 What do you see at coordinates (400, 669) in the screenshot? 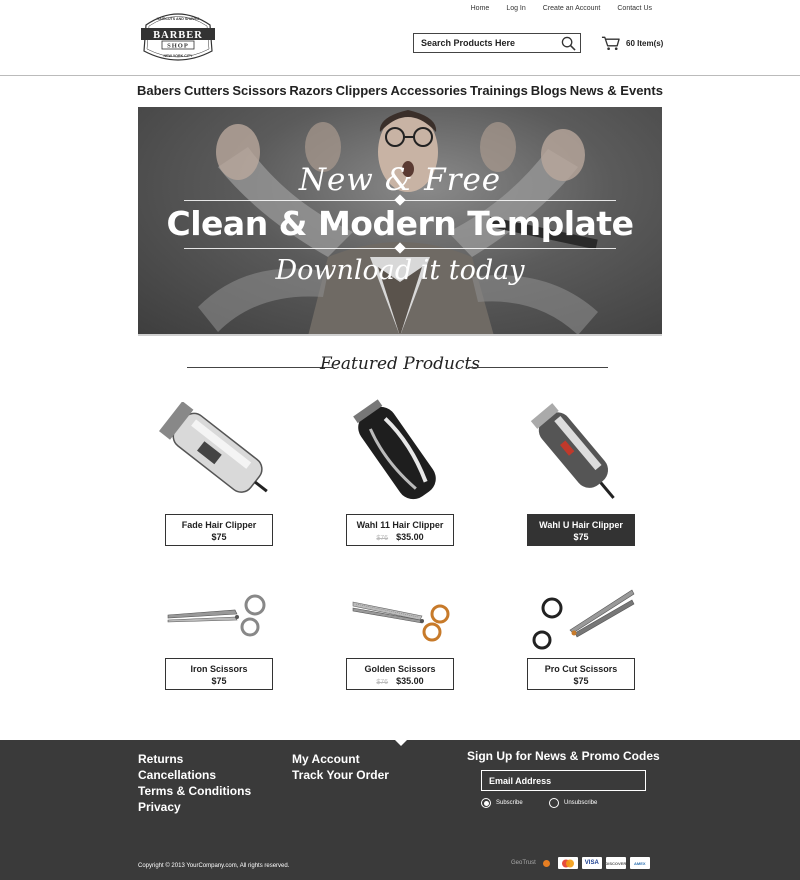
I see `product-name: Golden Scissors` at bounding box center [400, 669].